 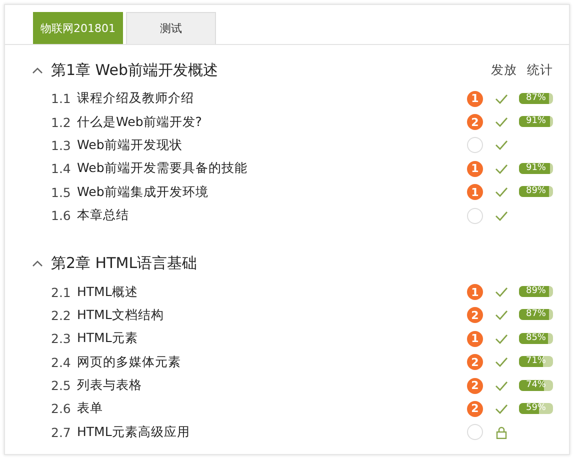 I want to click on progress-text: 59%, so click(x=535, y=408).